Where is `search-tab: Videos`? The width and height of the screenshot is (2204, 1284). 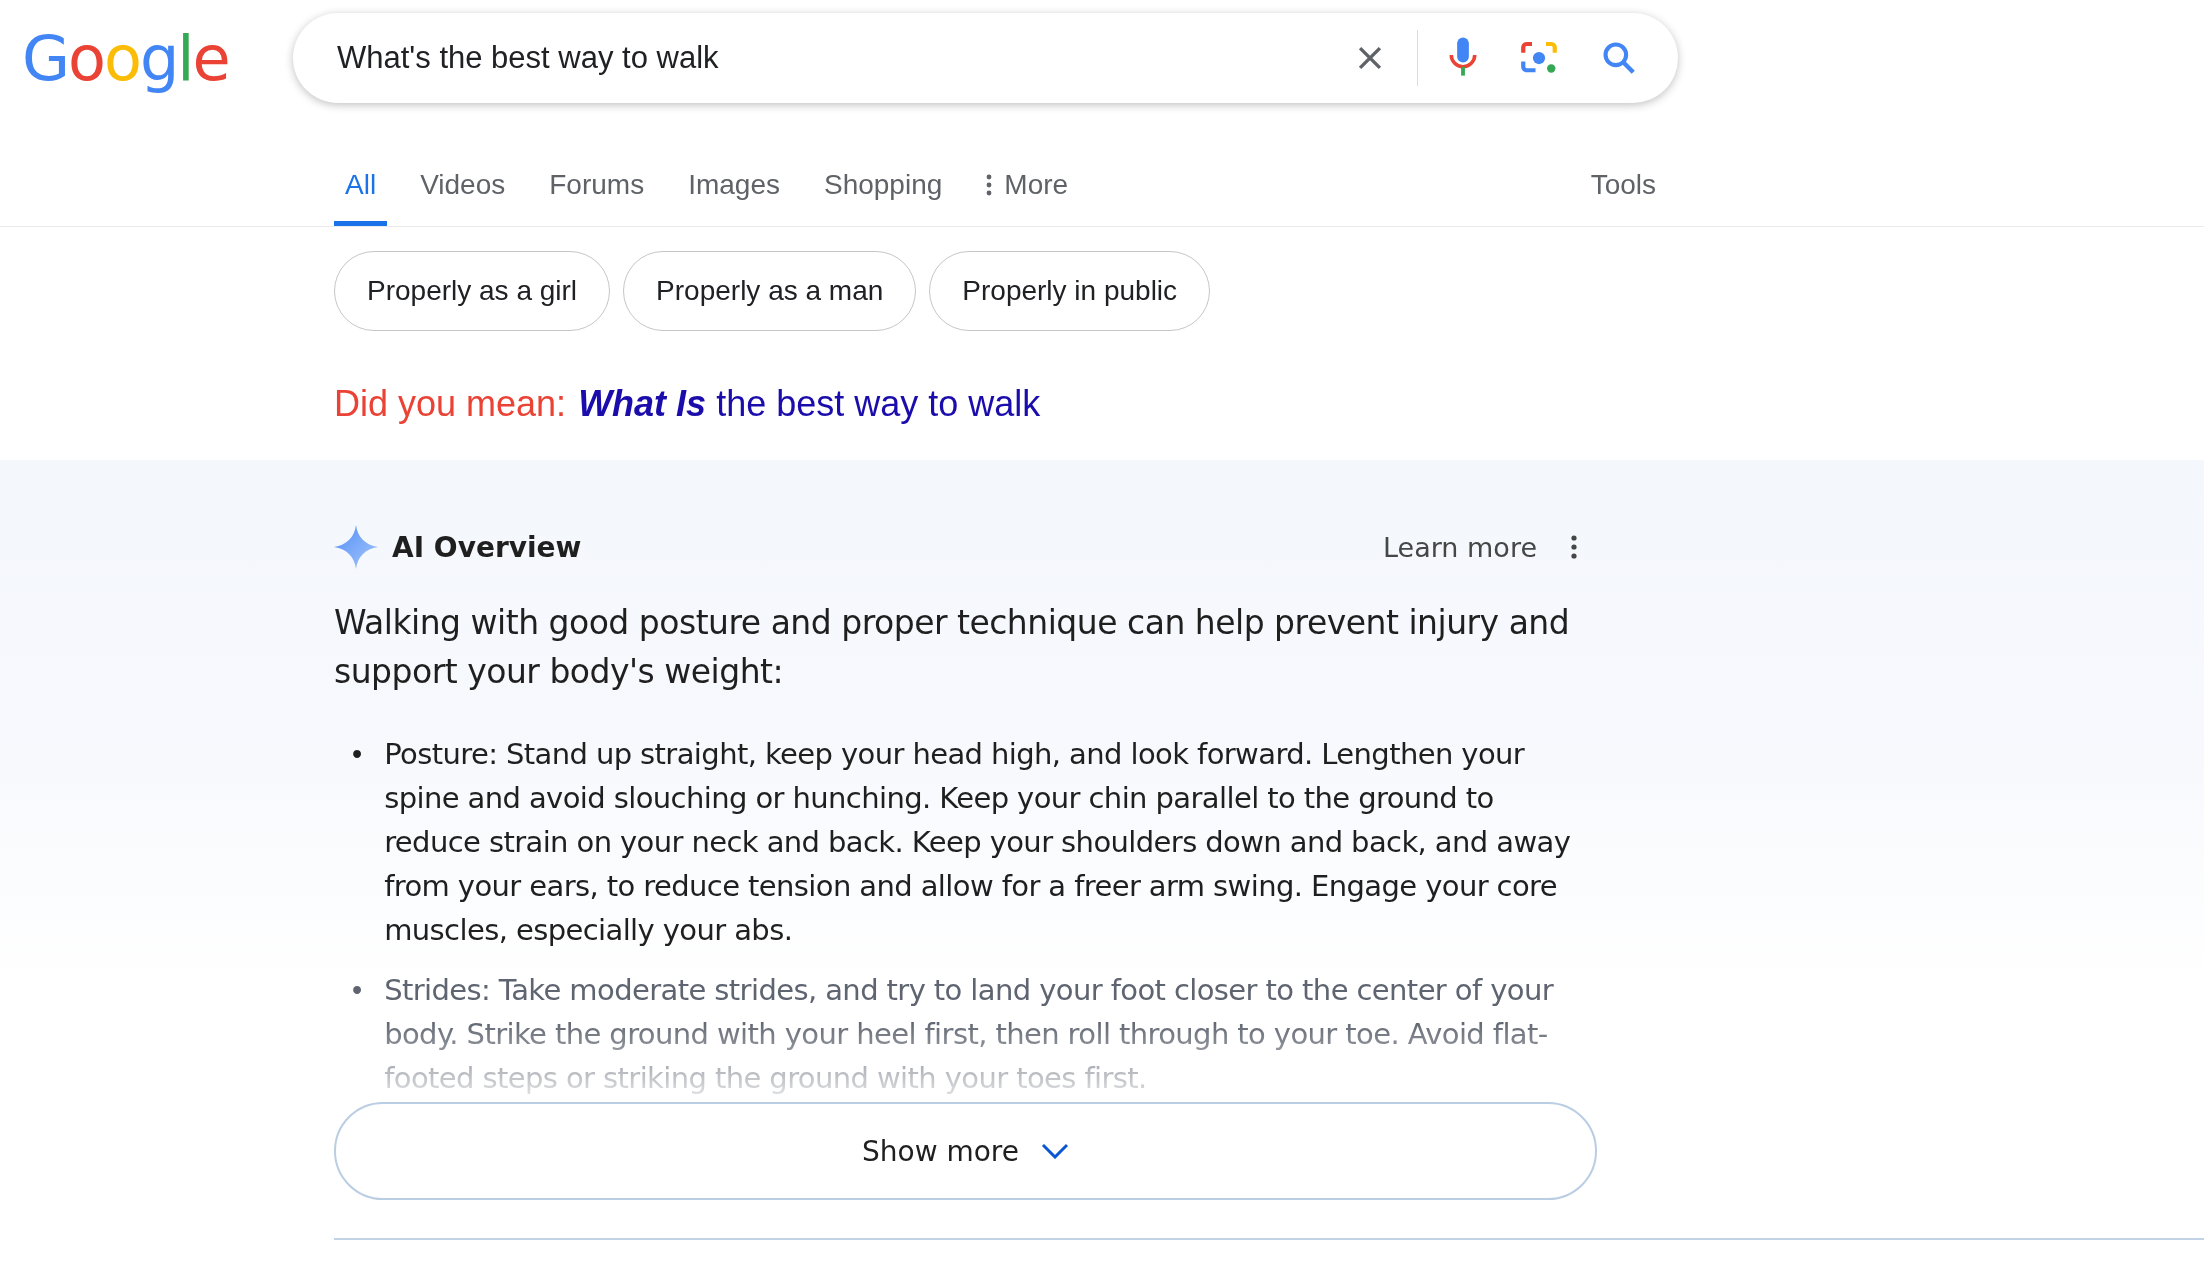
search-tab: Videos is located at coordinates (463, 197).